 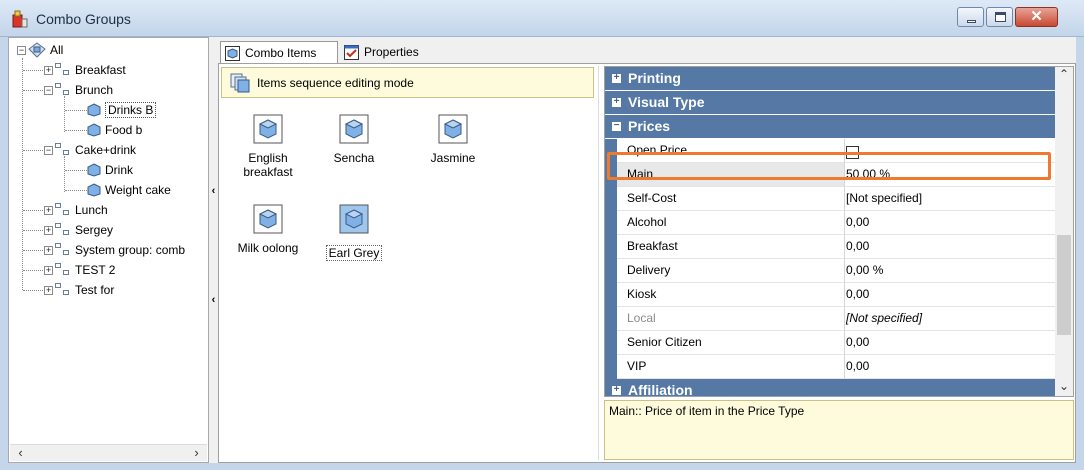 What do you see at coordinates (20, 453) in the screenshot?
I see `scroll-left-icon: ‹` at bounding box center [20, 453].